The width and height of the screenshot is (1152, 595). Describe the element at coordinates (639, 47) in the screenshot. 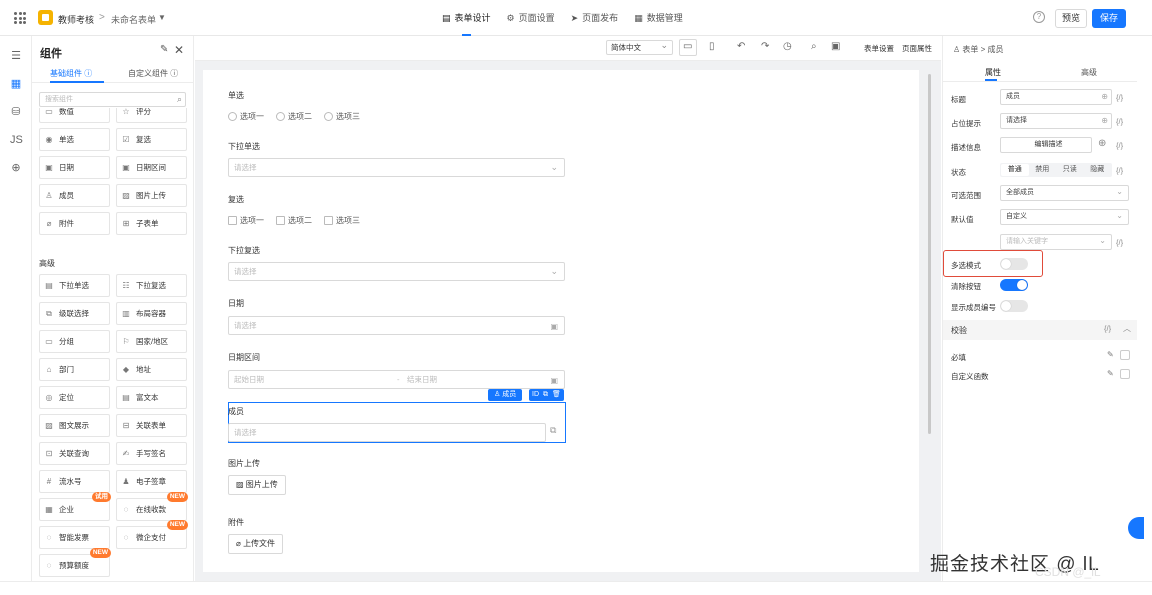

I see `language-select: 简体中文` at that location.